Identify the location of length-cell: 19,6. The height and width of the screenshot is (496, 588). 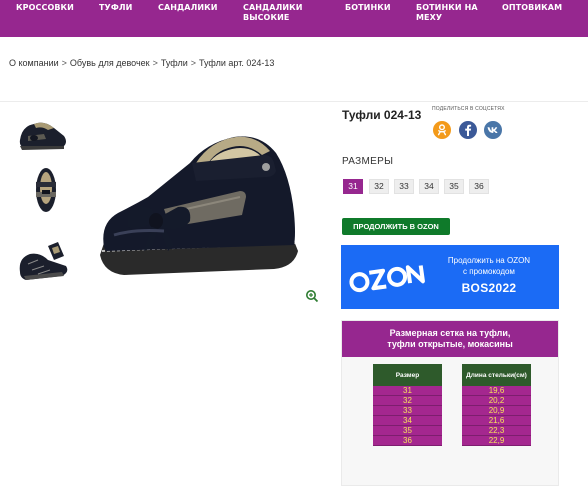
(496, 391).